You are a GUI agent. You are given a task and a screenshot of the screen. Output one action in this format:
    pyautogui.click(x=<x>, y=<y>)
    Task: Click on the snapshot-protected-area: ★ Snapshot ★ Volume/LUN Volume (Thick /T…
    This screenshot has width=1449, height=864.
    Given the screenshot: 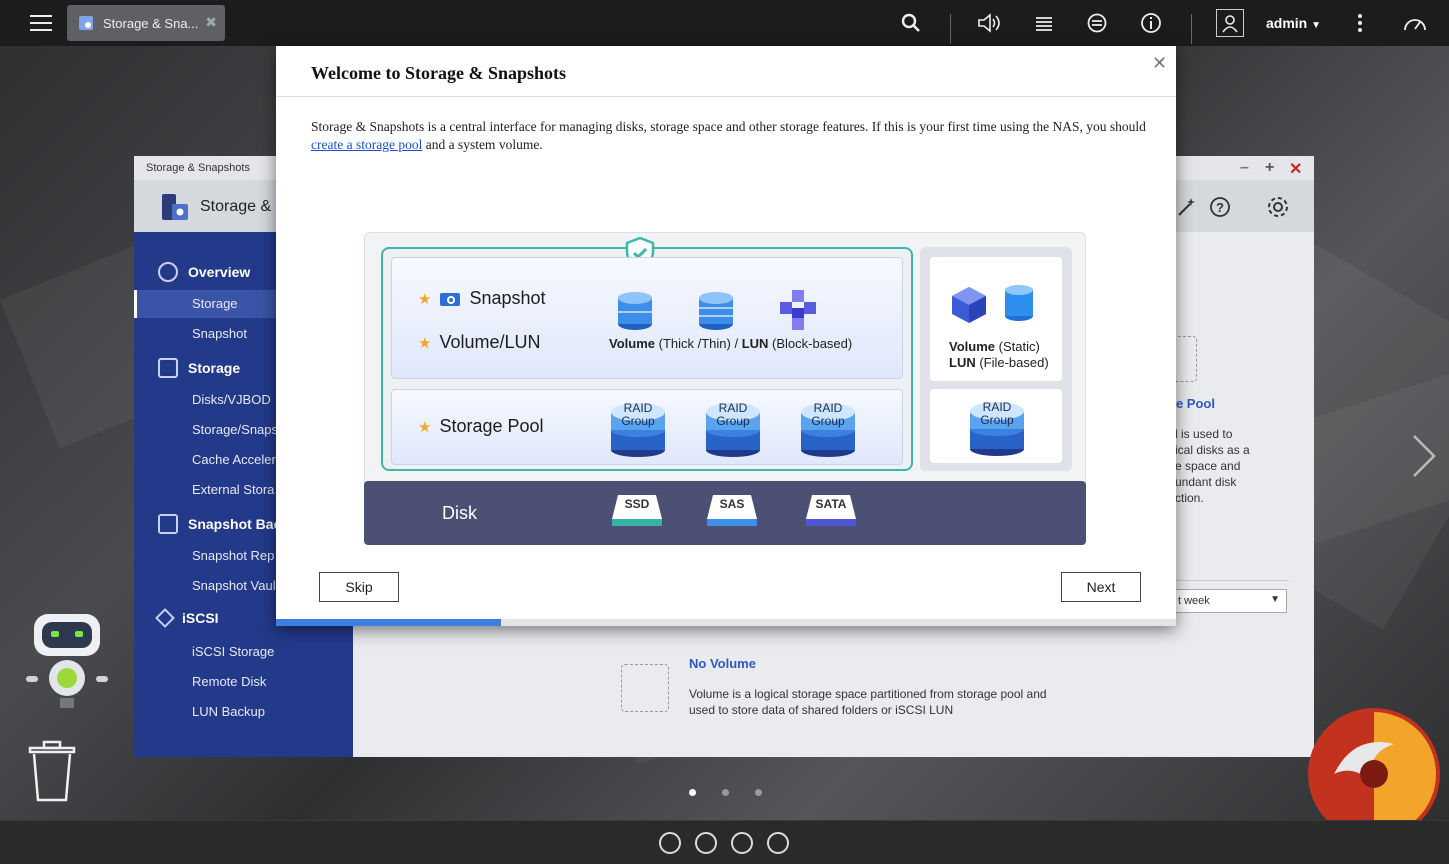 What is the action you would take?
    pyautogui.click(x=647, y=354)
    